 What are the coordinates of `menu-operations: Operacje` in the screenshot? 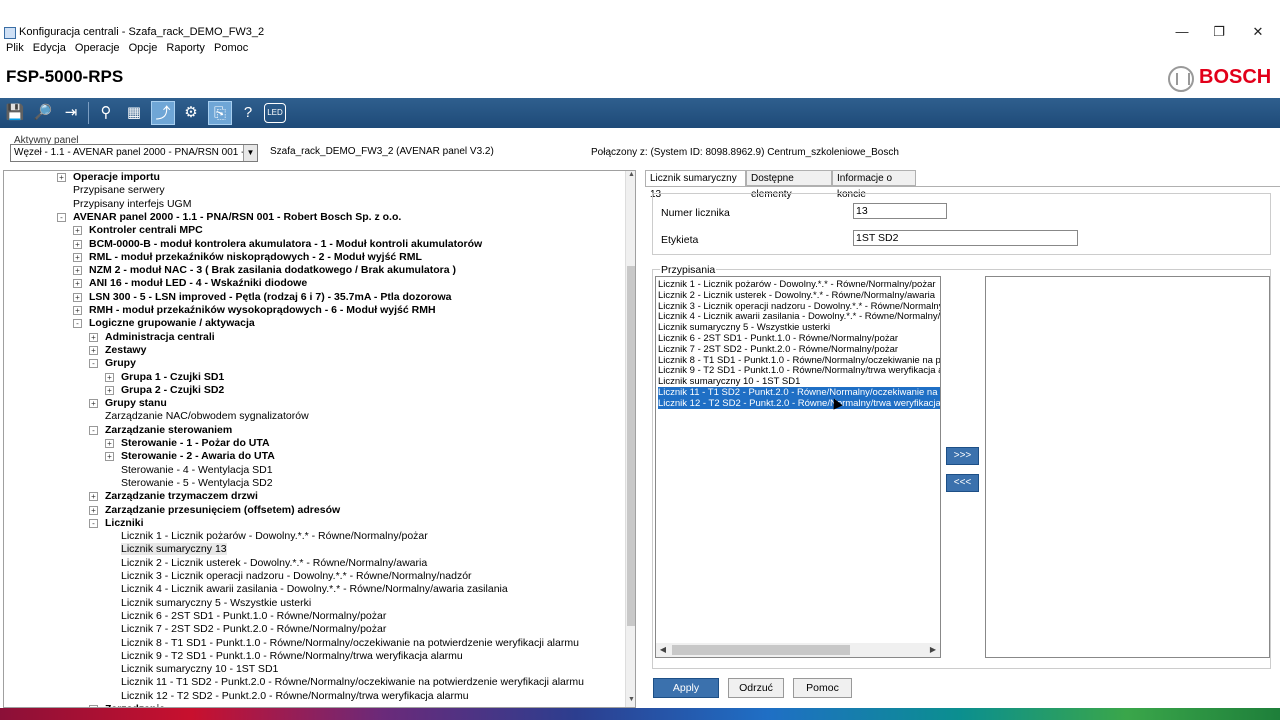 It's located at (97, 48).